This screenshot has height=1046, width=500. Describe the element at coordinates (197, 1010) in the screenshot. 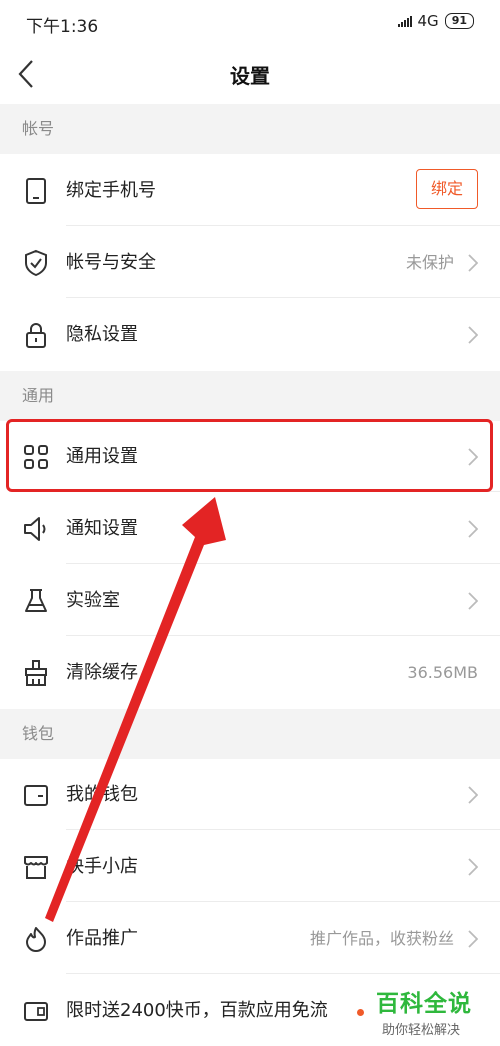

I see `row-label: 限时送2400快币，百款应用免流` at that location.